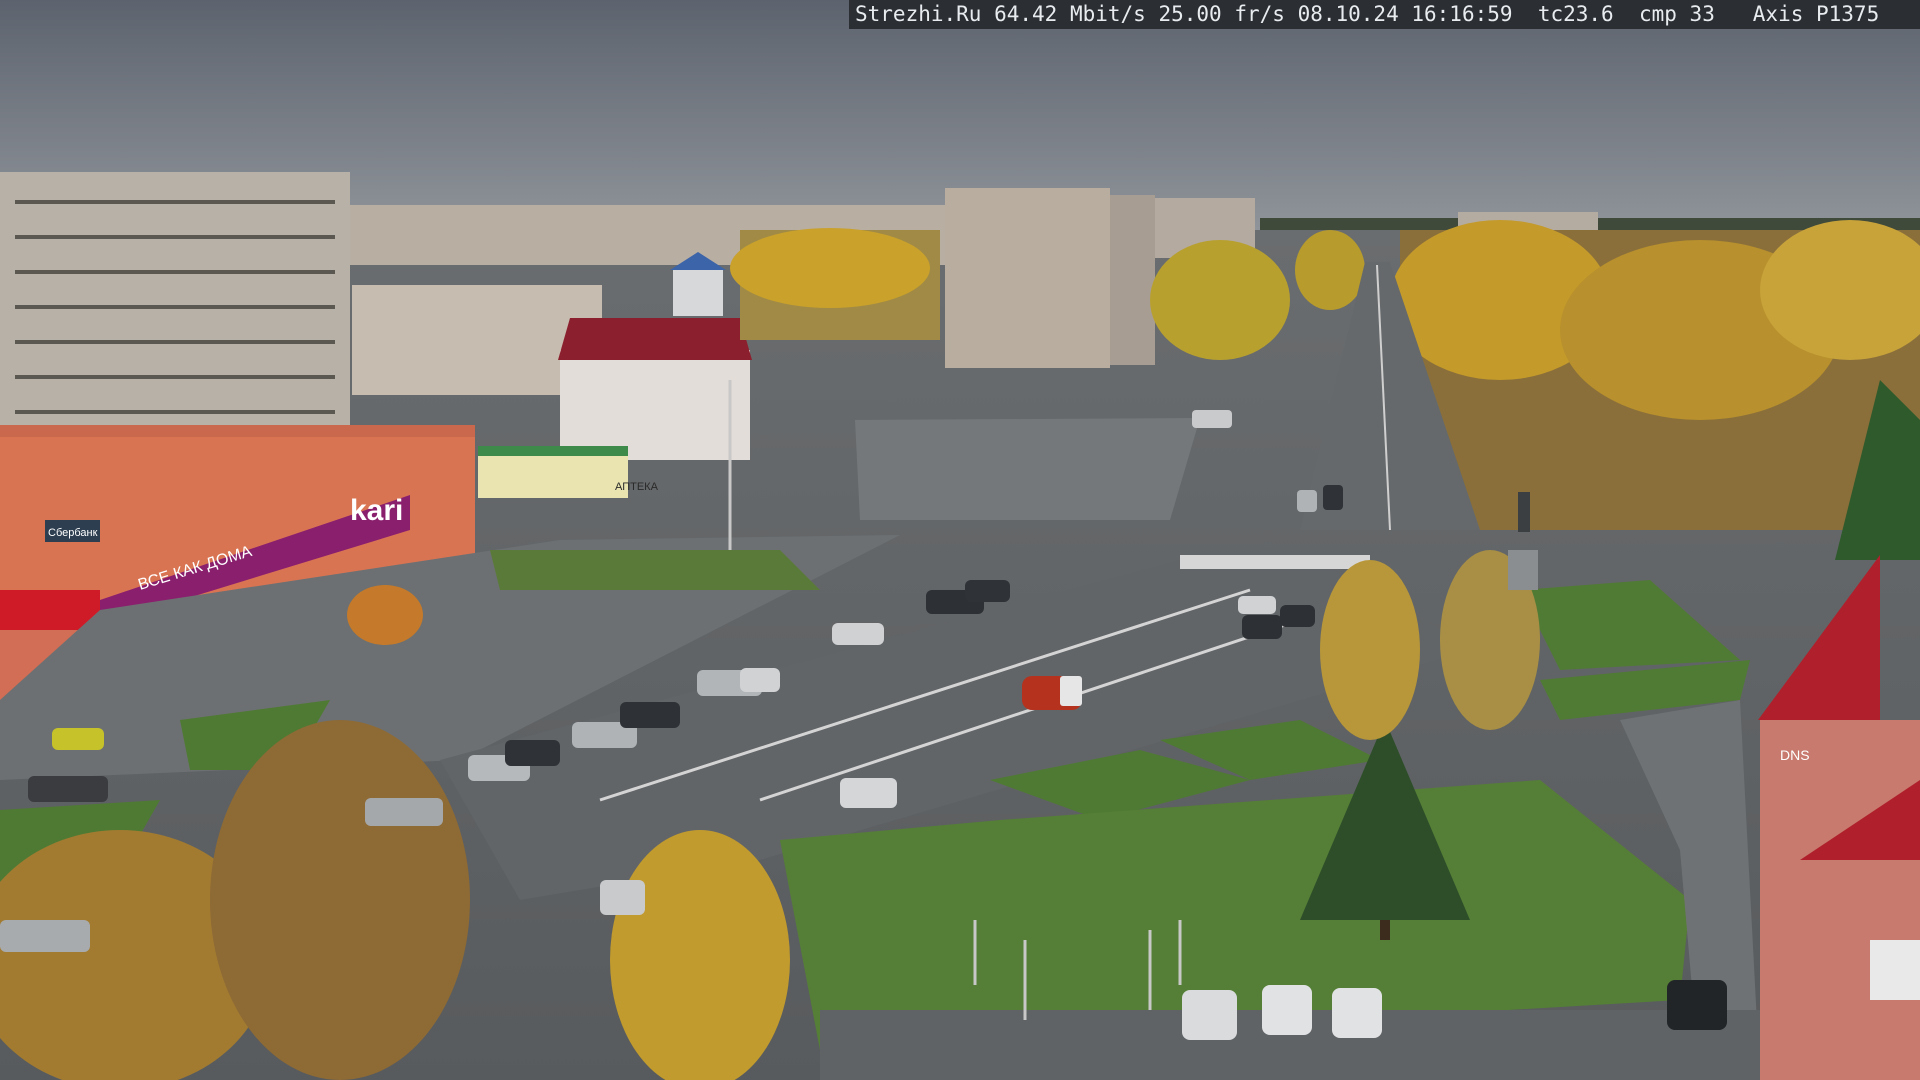 The width and height of the screenshot is (1920, 1080). I want to click on car-white-left, so click(45, 936).